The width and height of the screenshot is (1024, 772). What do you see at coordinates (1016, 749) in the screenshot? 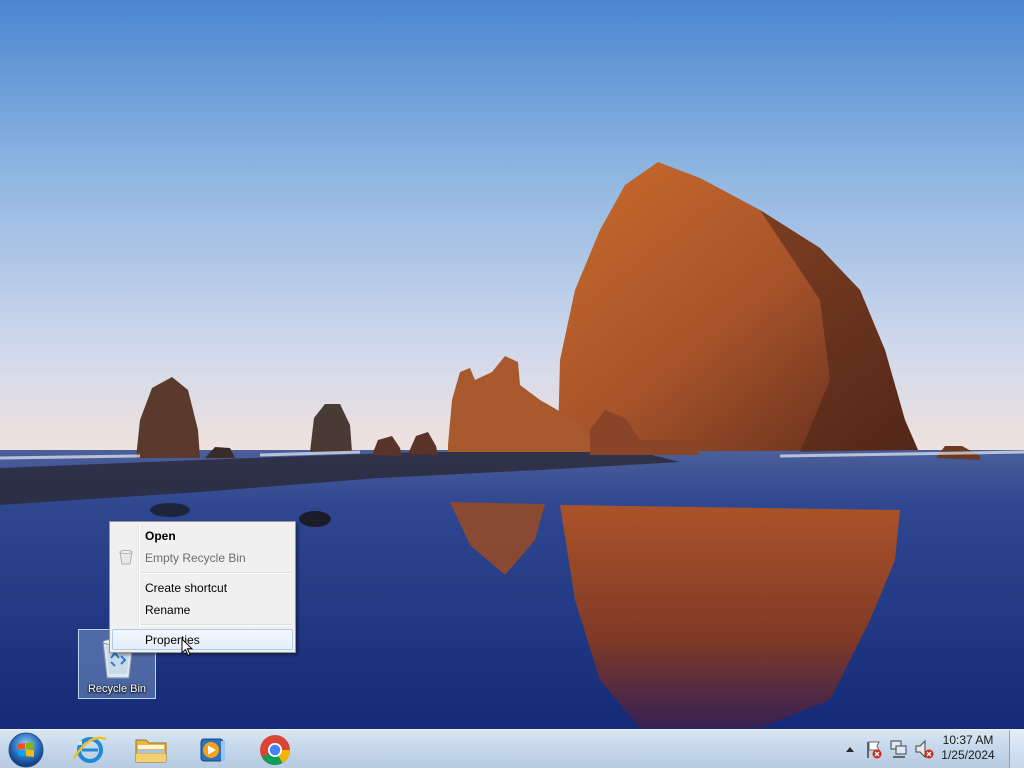
I see `show-desktop-button` at bounding box center [1016, 749].